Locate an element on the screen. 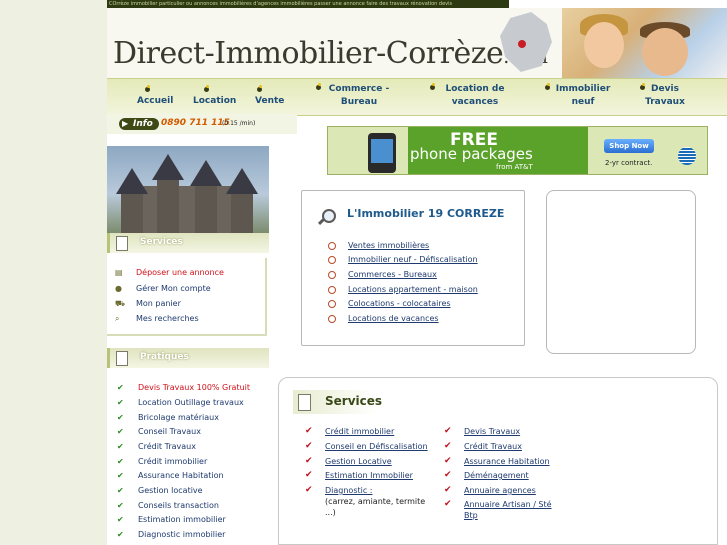 This screenshot has height=545, width=727. sidebar-item-conseils-transaction: ✔ Conseils transaction is located at coordinates (168, 505).